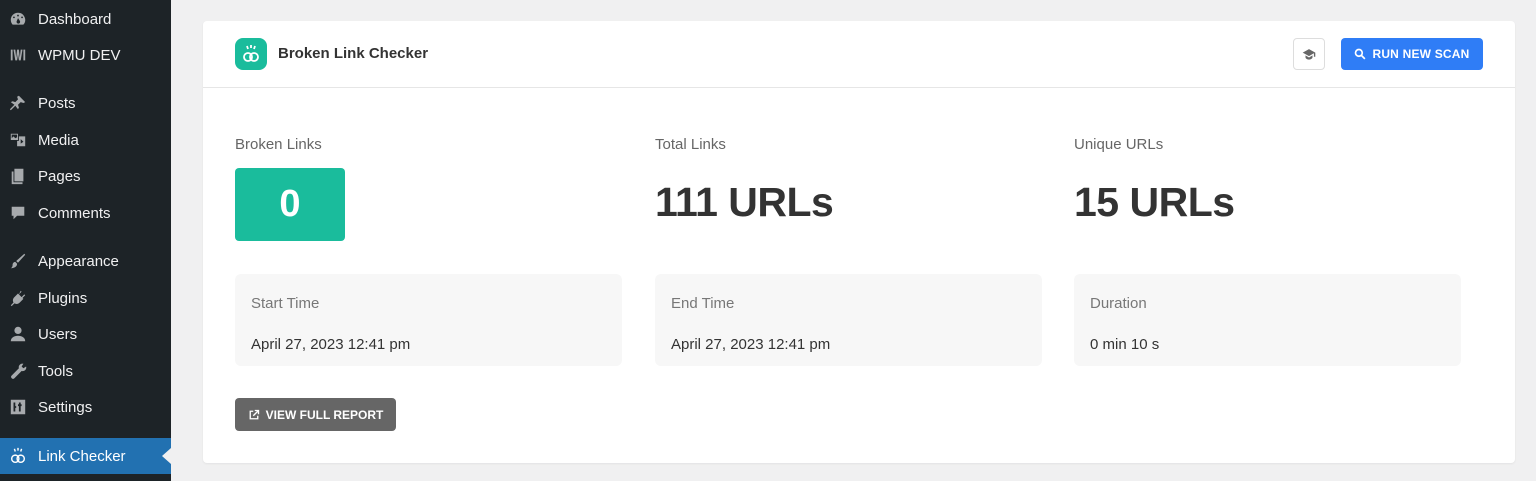 Image resolution: width=1536 pixels, height=481 pixels. What do you see at coordinates (1421, 54) in the screenshot?
I see `run-new-scan-label: RUN NEW SCAN` at bounding box center [1421, 54].